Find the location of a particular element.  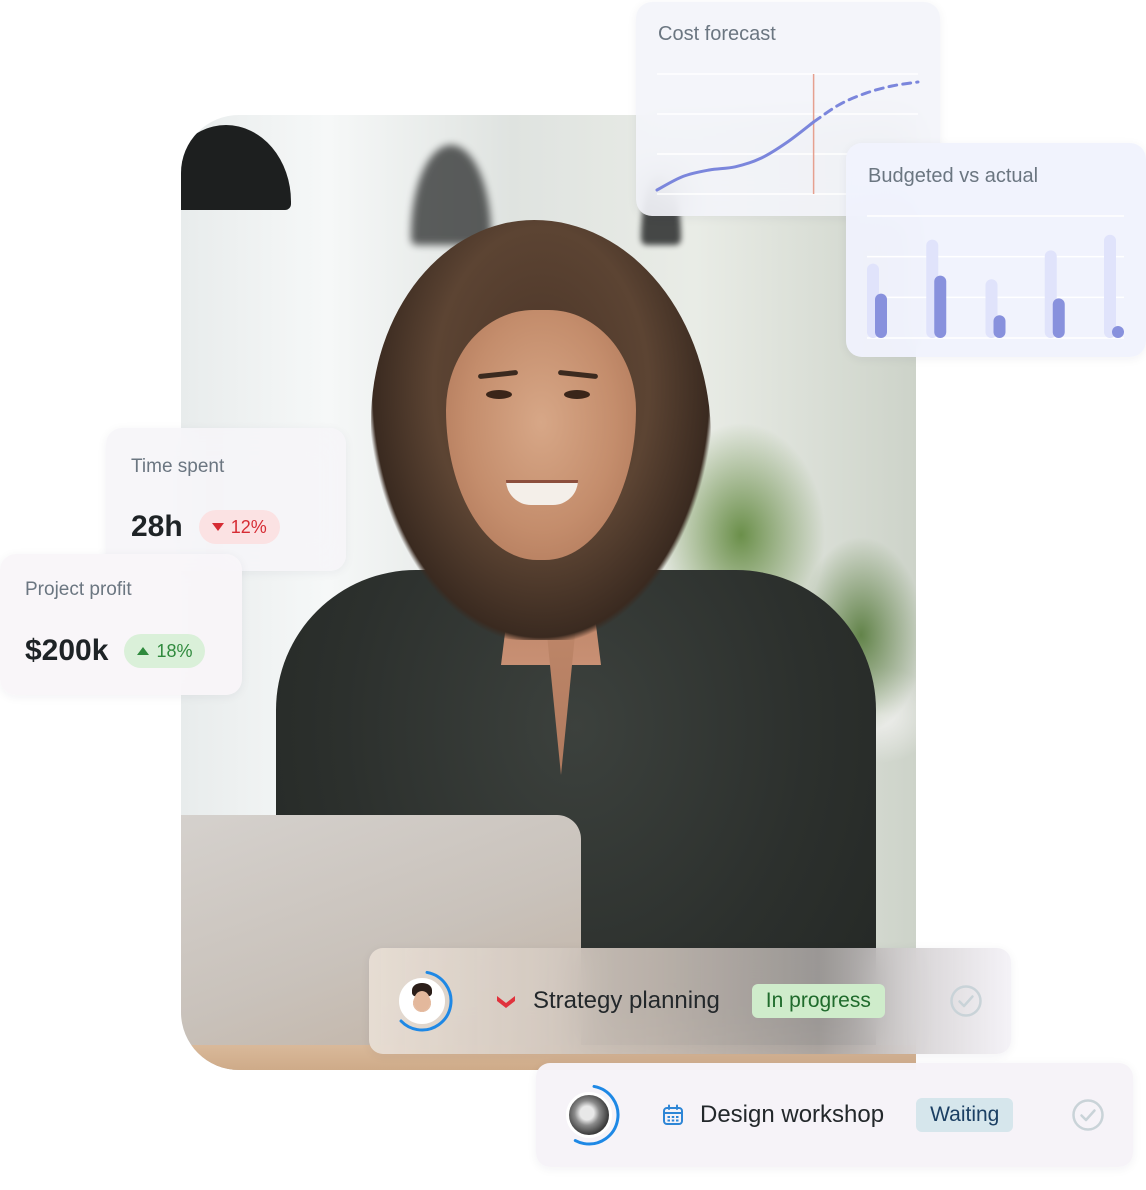

project-profit-metric: $200k 18% is located at coordinates (115, 651).